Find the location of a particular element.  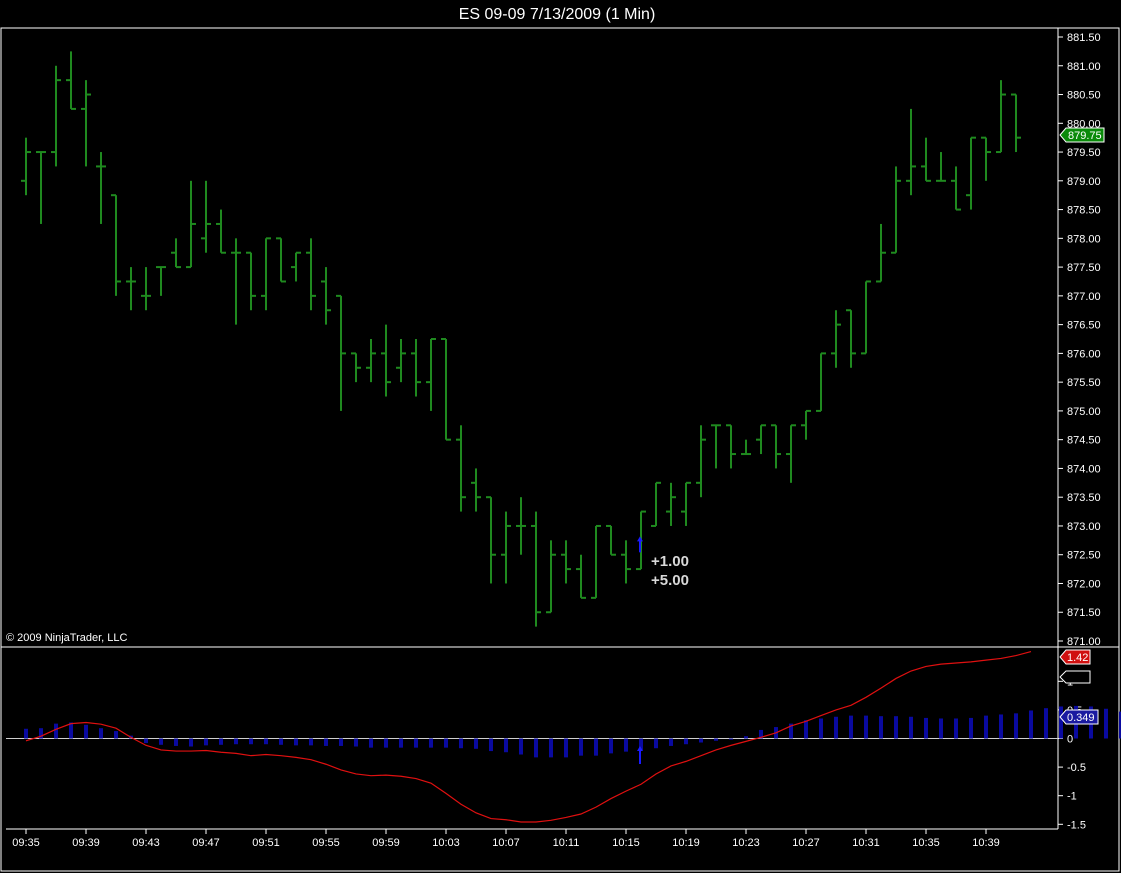

price-tick-label: 881.00 is located at coordinates (1084, 67).